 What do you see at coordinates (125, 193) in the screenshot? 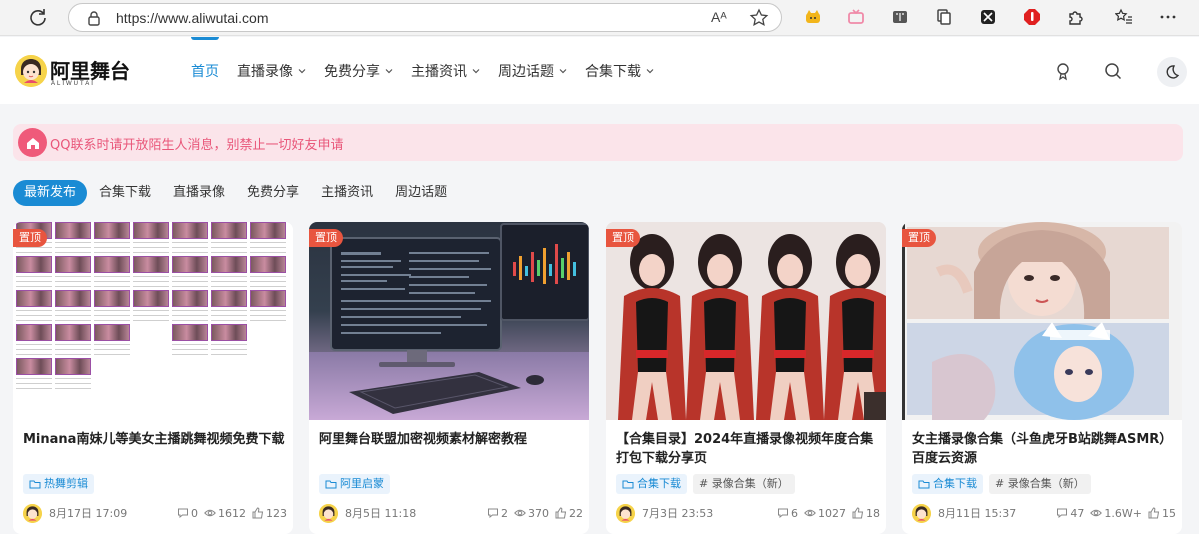
I see `tab-1: 合集下载` at bounding box center [125, 193].